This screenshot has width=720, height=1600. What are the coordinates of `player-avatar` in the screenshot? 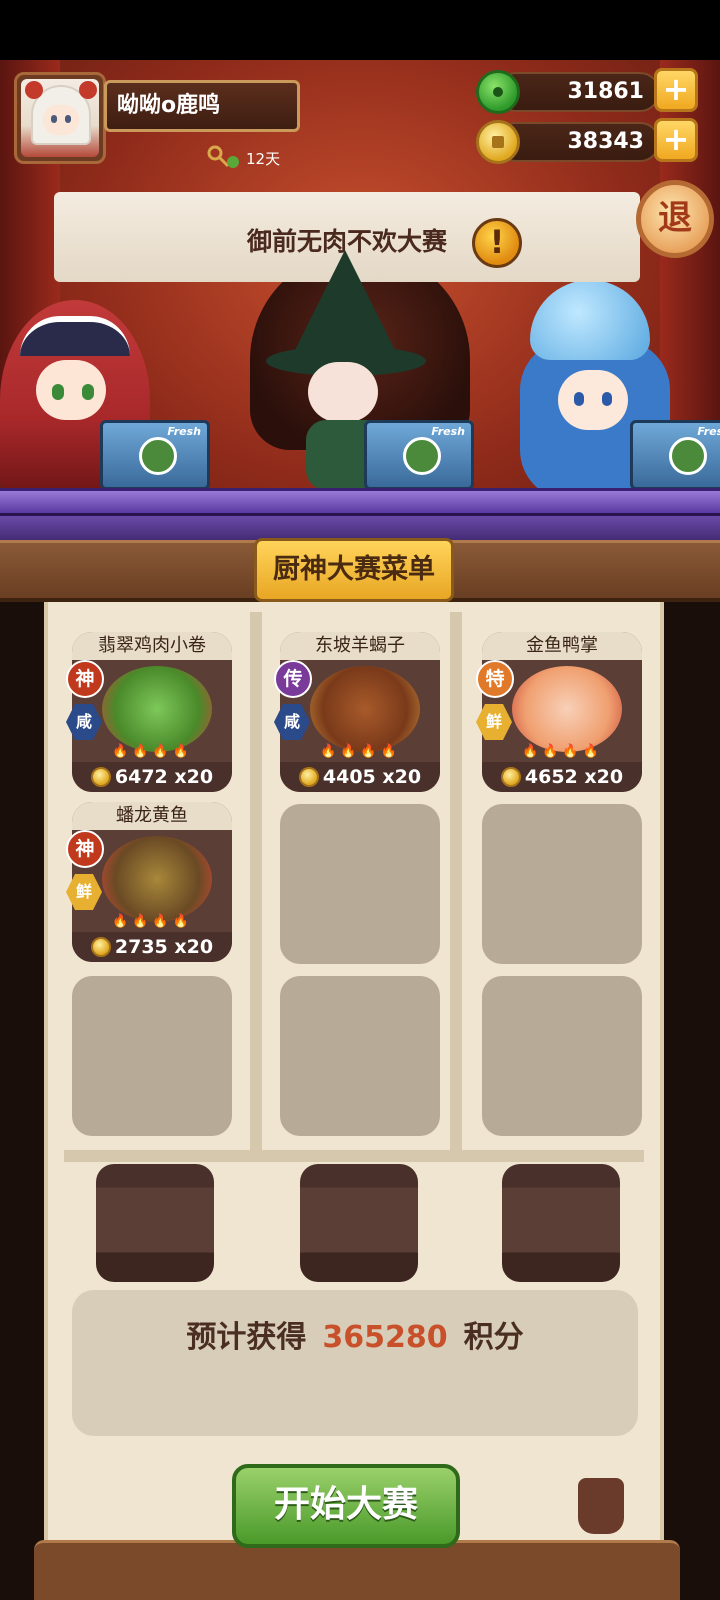 It's located at (60, 118).